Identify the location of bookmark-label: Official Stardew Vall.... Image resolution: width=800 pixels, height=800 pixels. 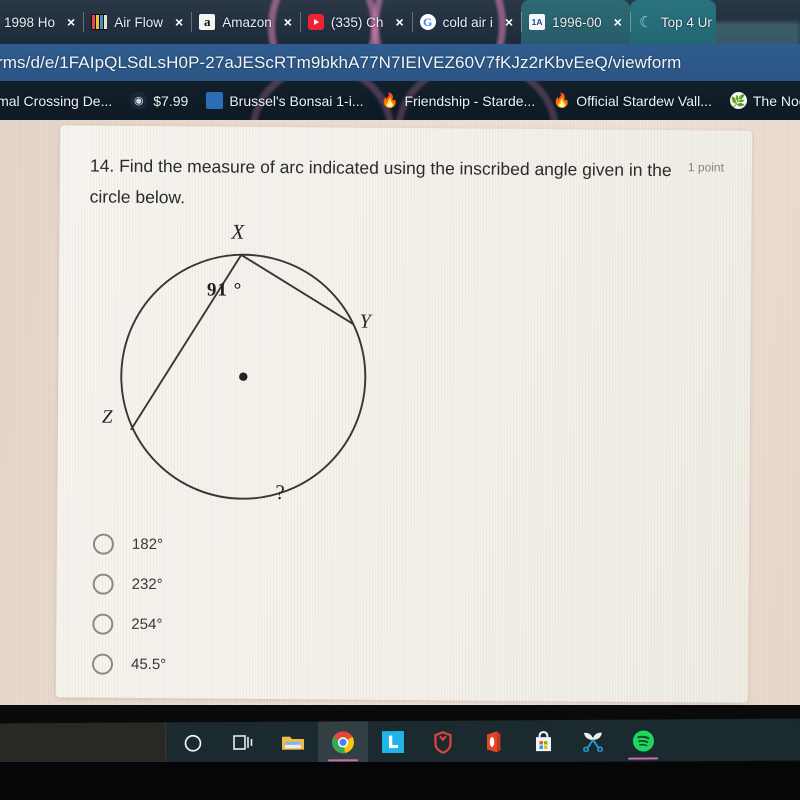
(644, 100).